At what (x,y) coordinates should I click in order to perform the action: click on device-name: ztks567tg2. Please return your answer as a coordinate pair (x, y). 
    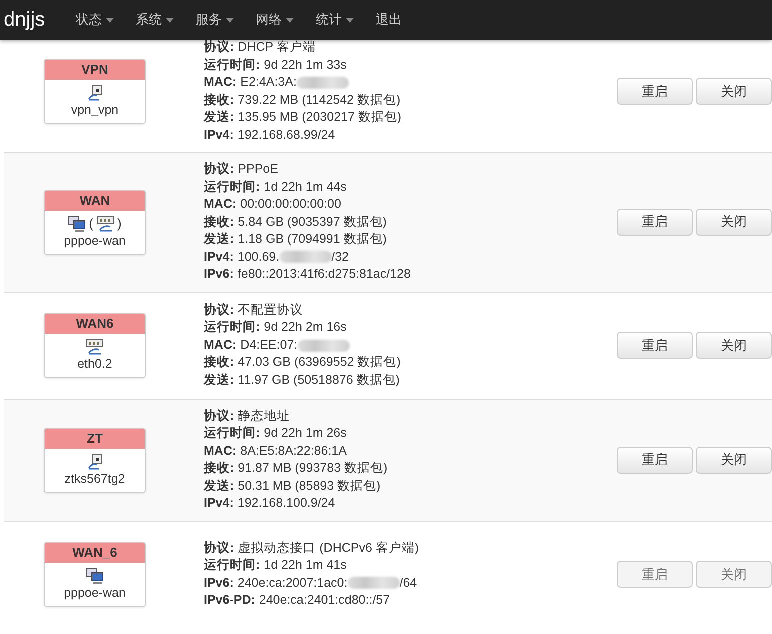
    Looking at the image, I should click on (95, 478).